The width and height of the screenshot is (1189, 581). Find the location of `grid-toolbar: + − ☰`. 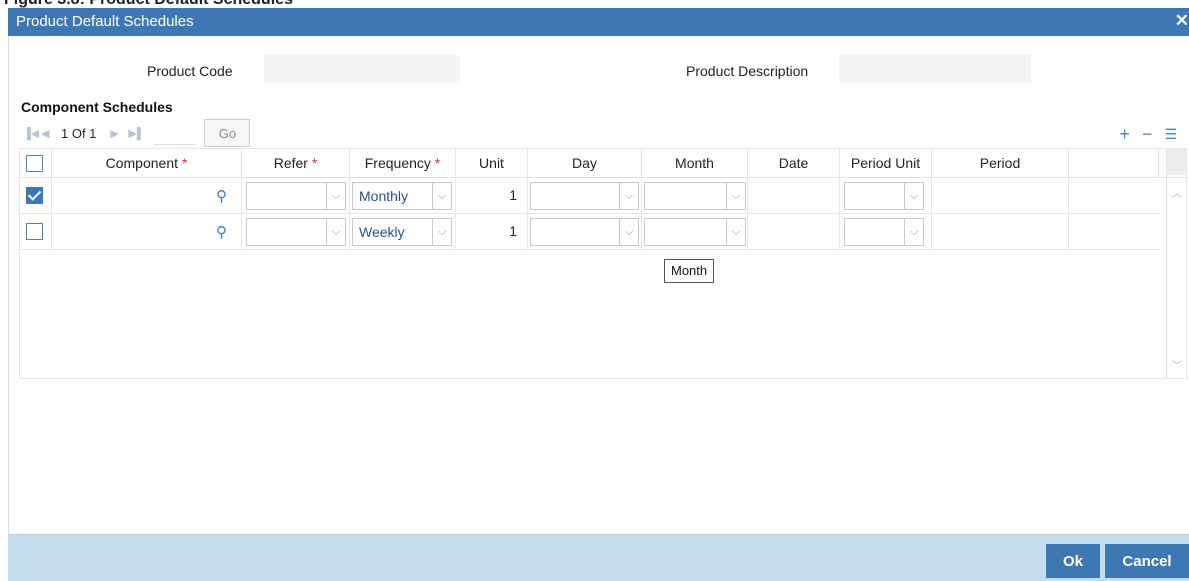

grid-toolbar: + − ☰ is located at coordinates (1148, 134).